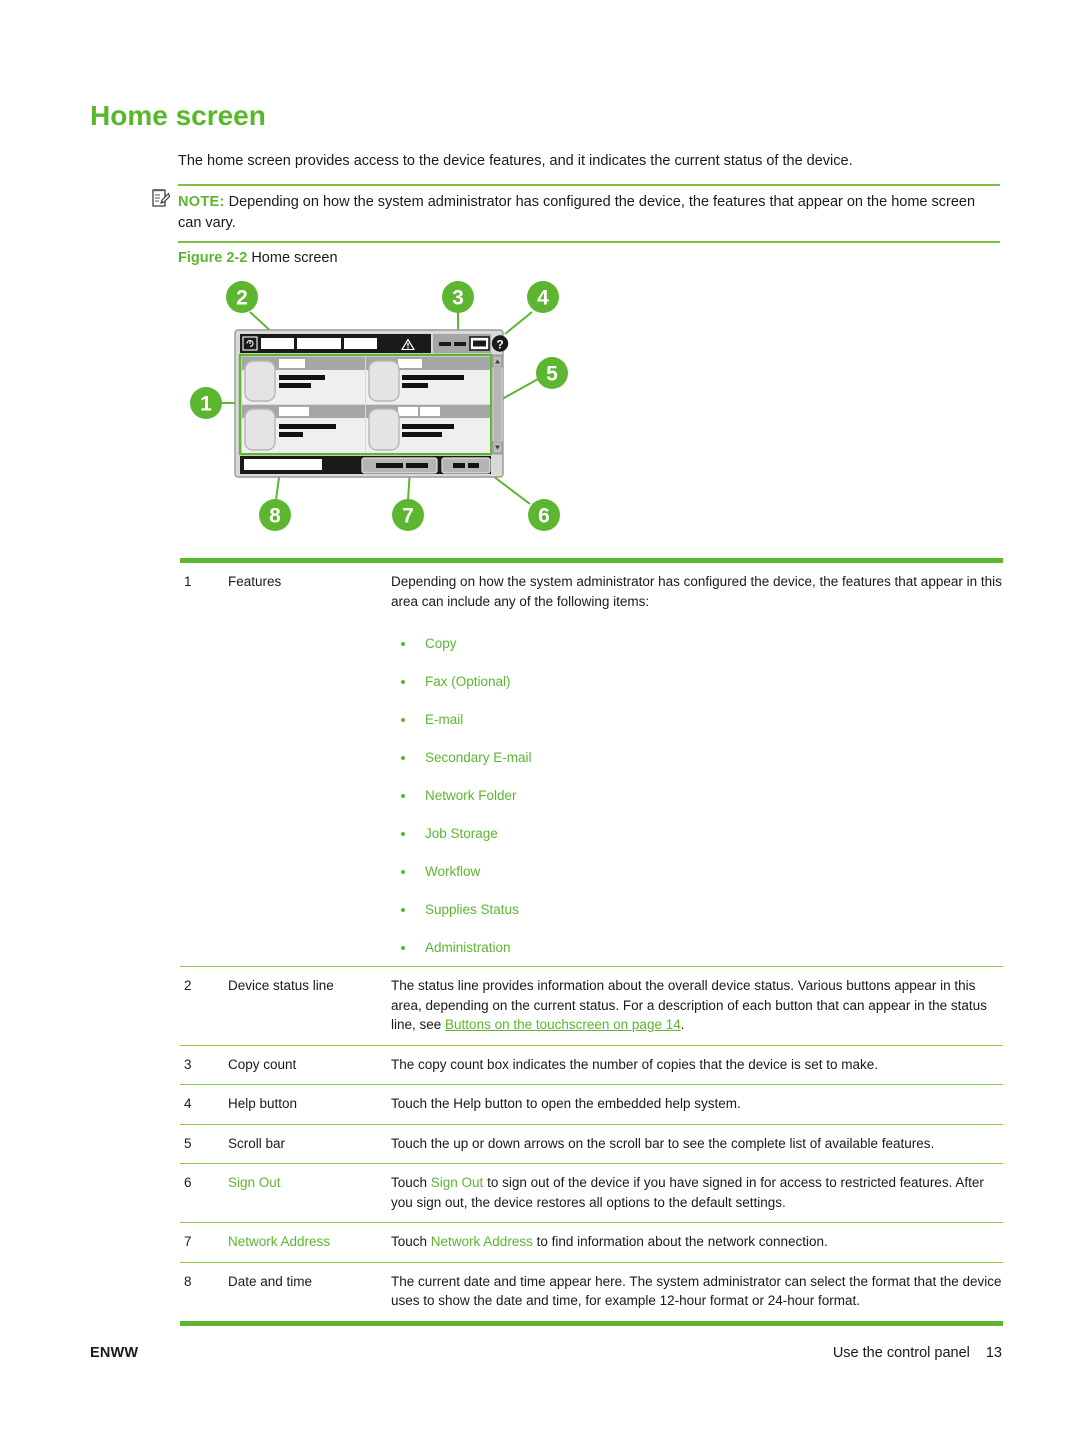 This screenshot has height=1437, width=1080. What do you see at coordinates (697, 910) in the screenshot?
I see `list-item: Supplies Status` at bounding box center [697, 910].